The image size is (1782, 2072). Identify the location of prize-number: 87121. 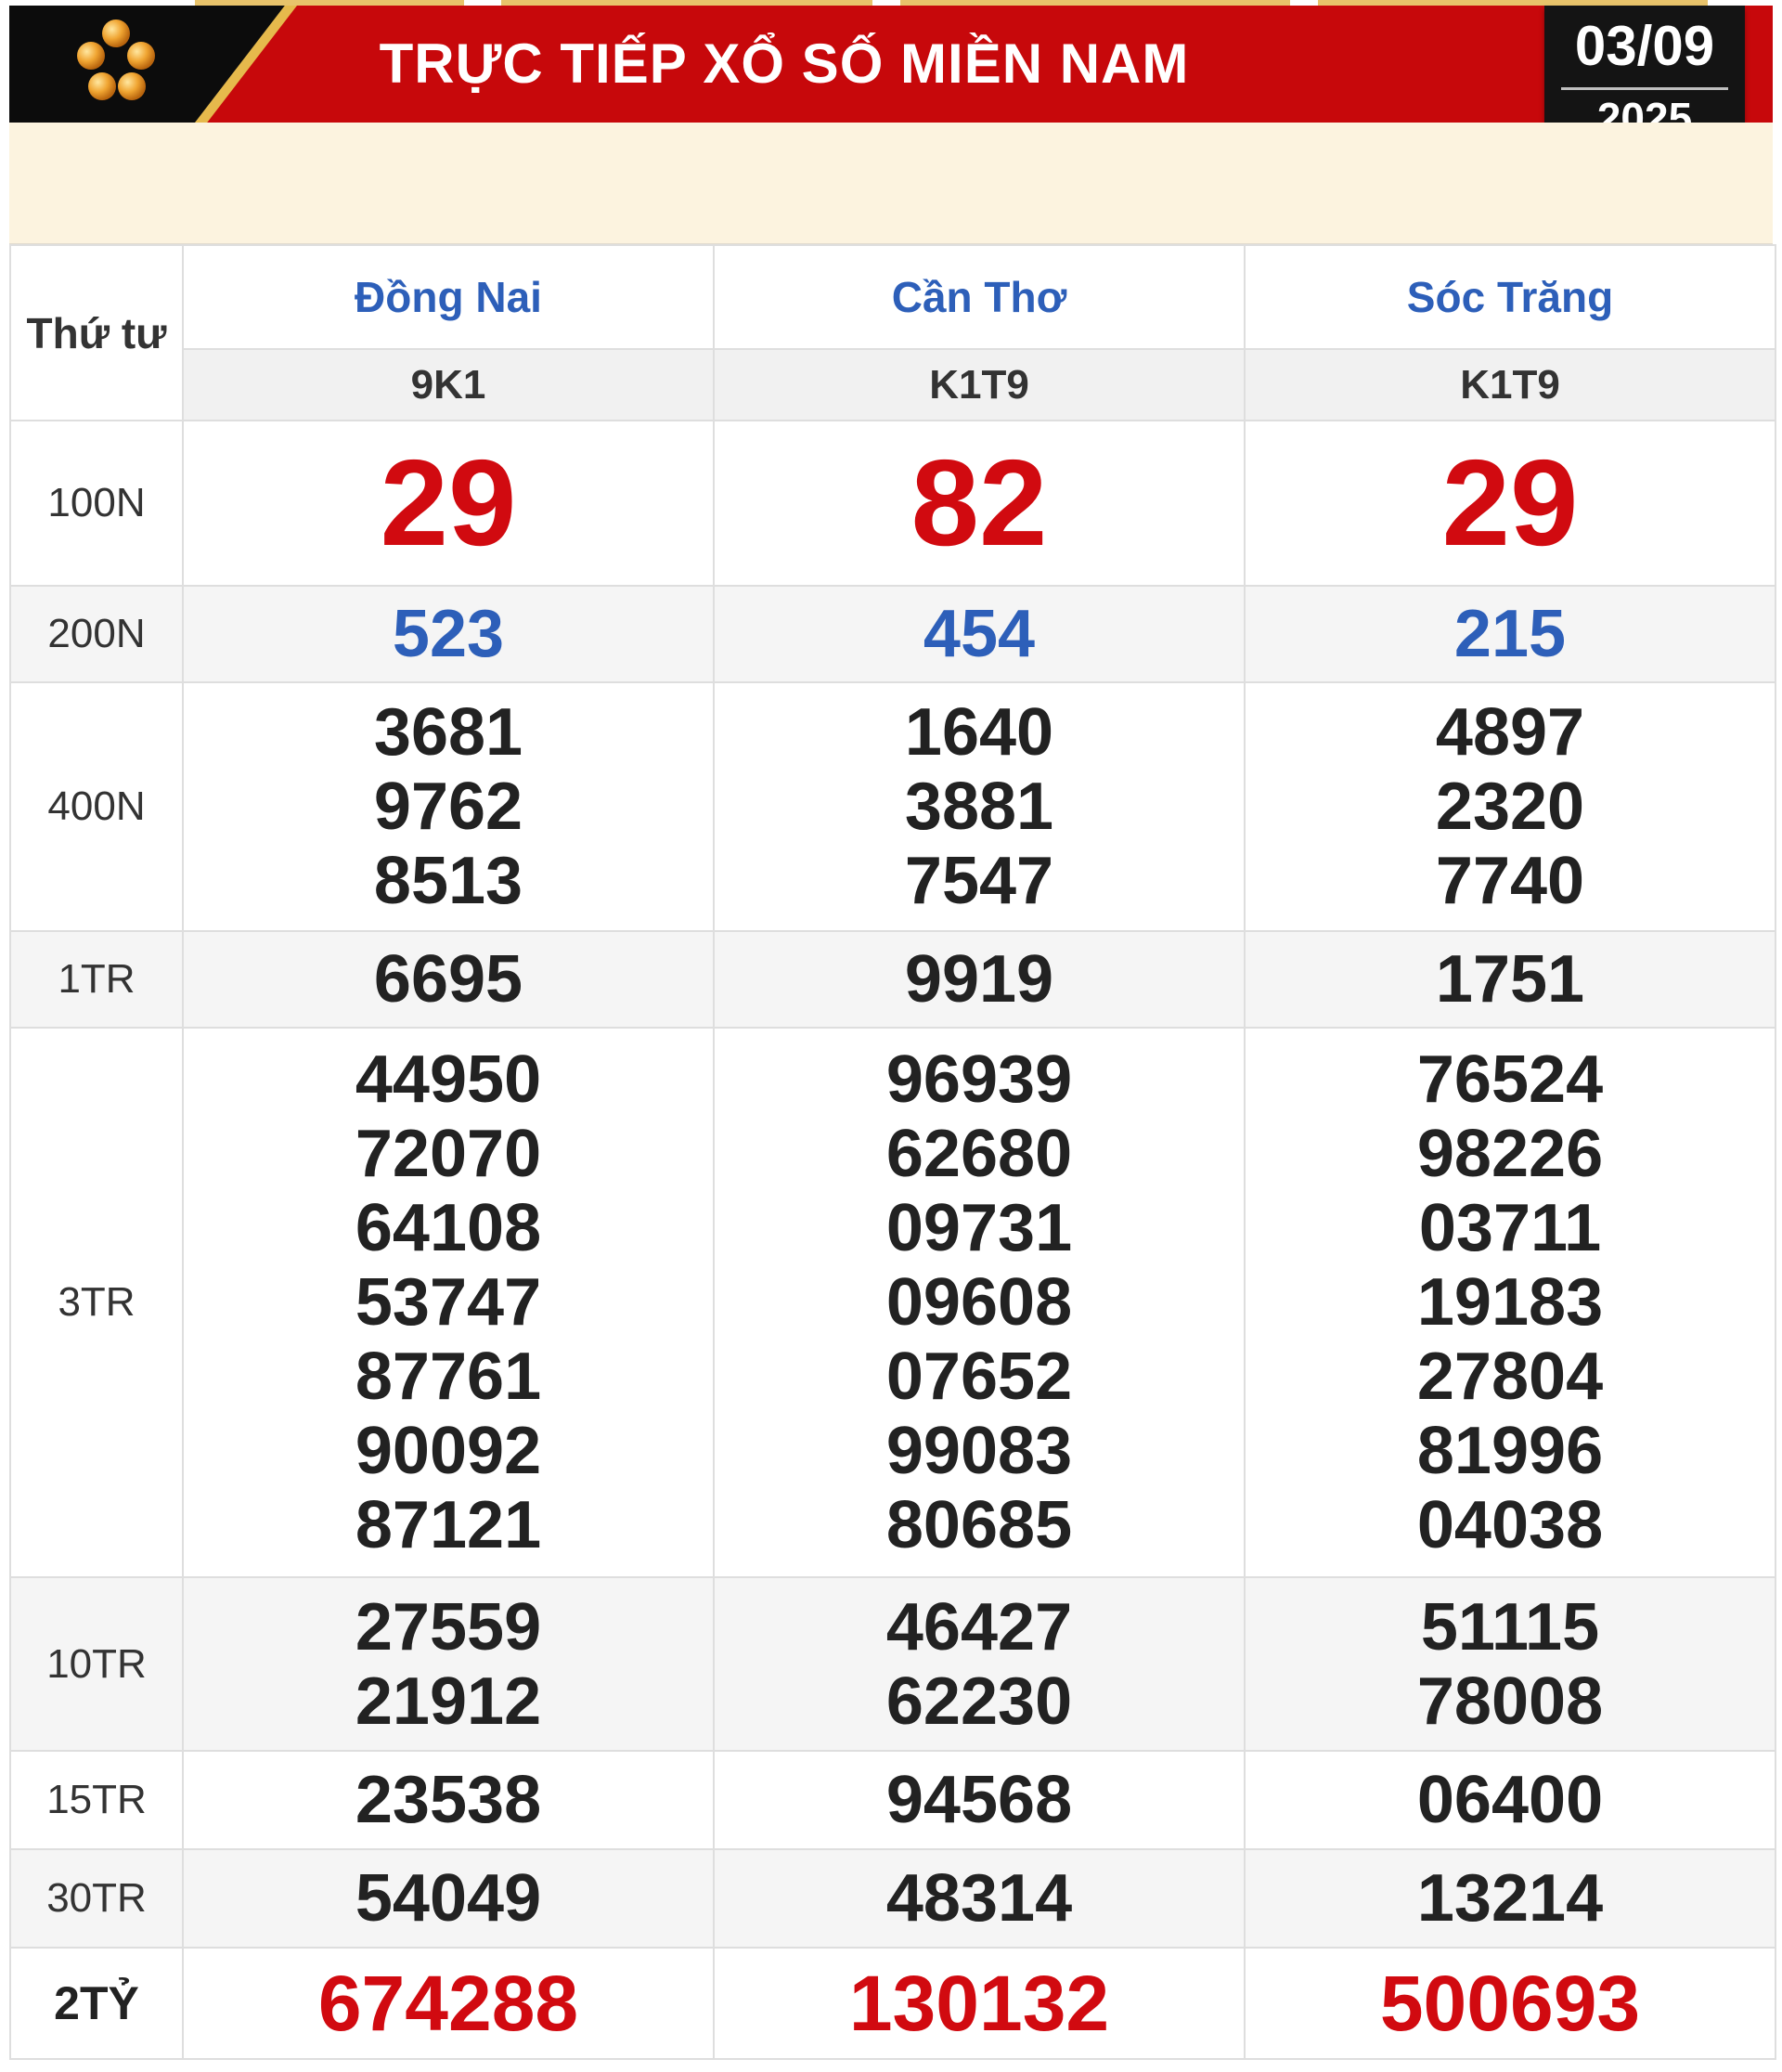
(448, 1525).